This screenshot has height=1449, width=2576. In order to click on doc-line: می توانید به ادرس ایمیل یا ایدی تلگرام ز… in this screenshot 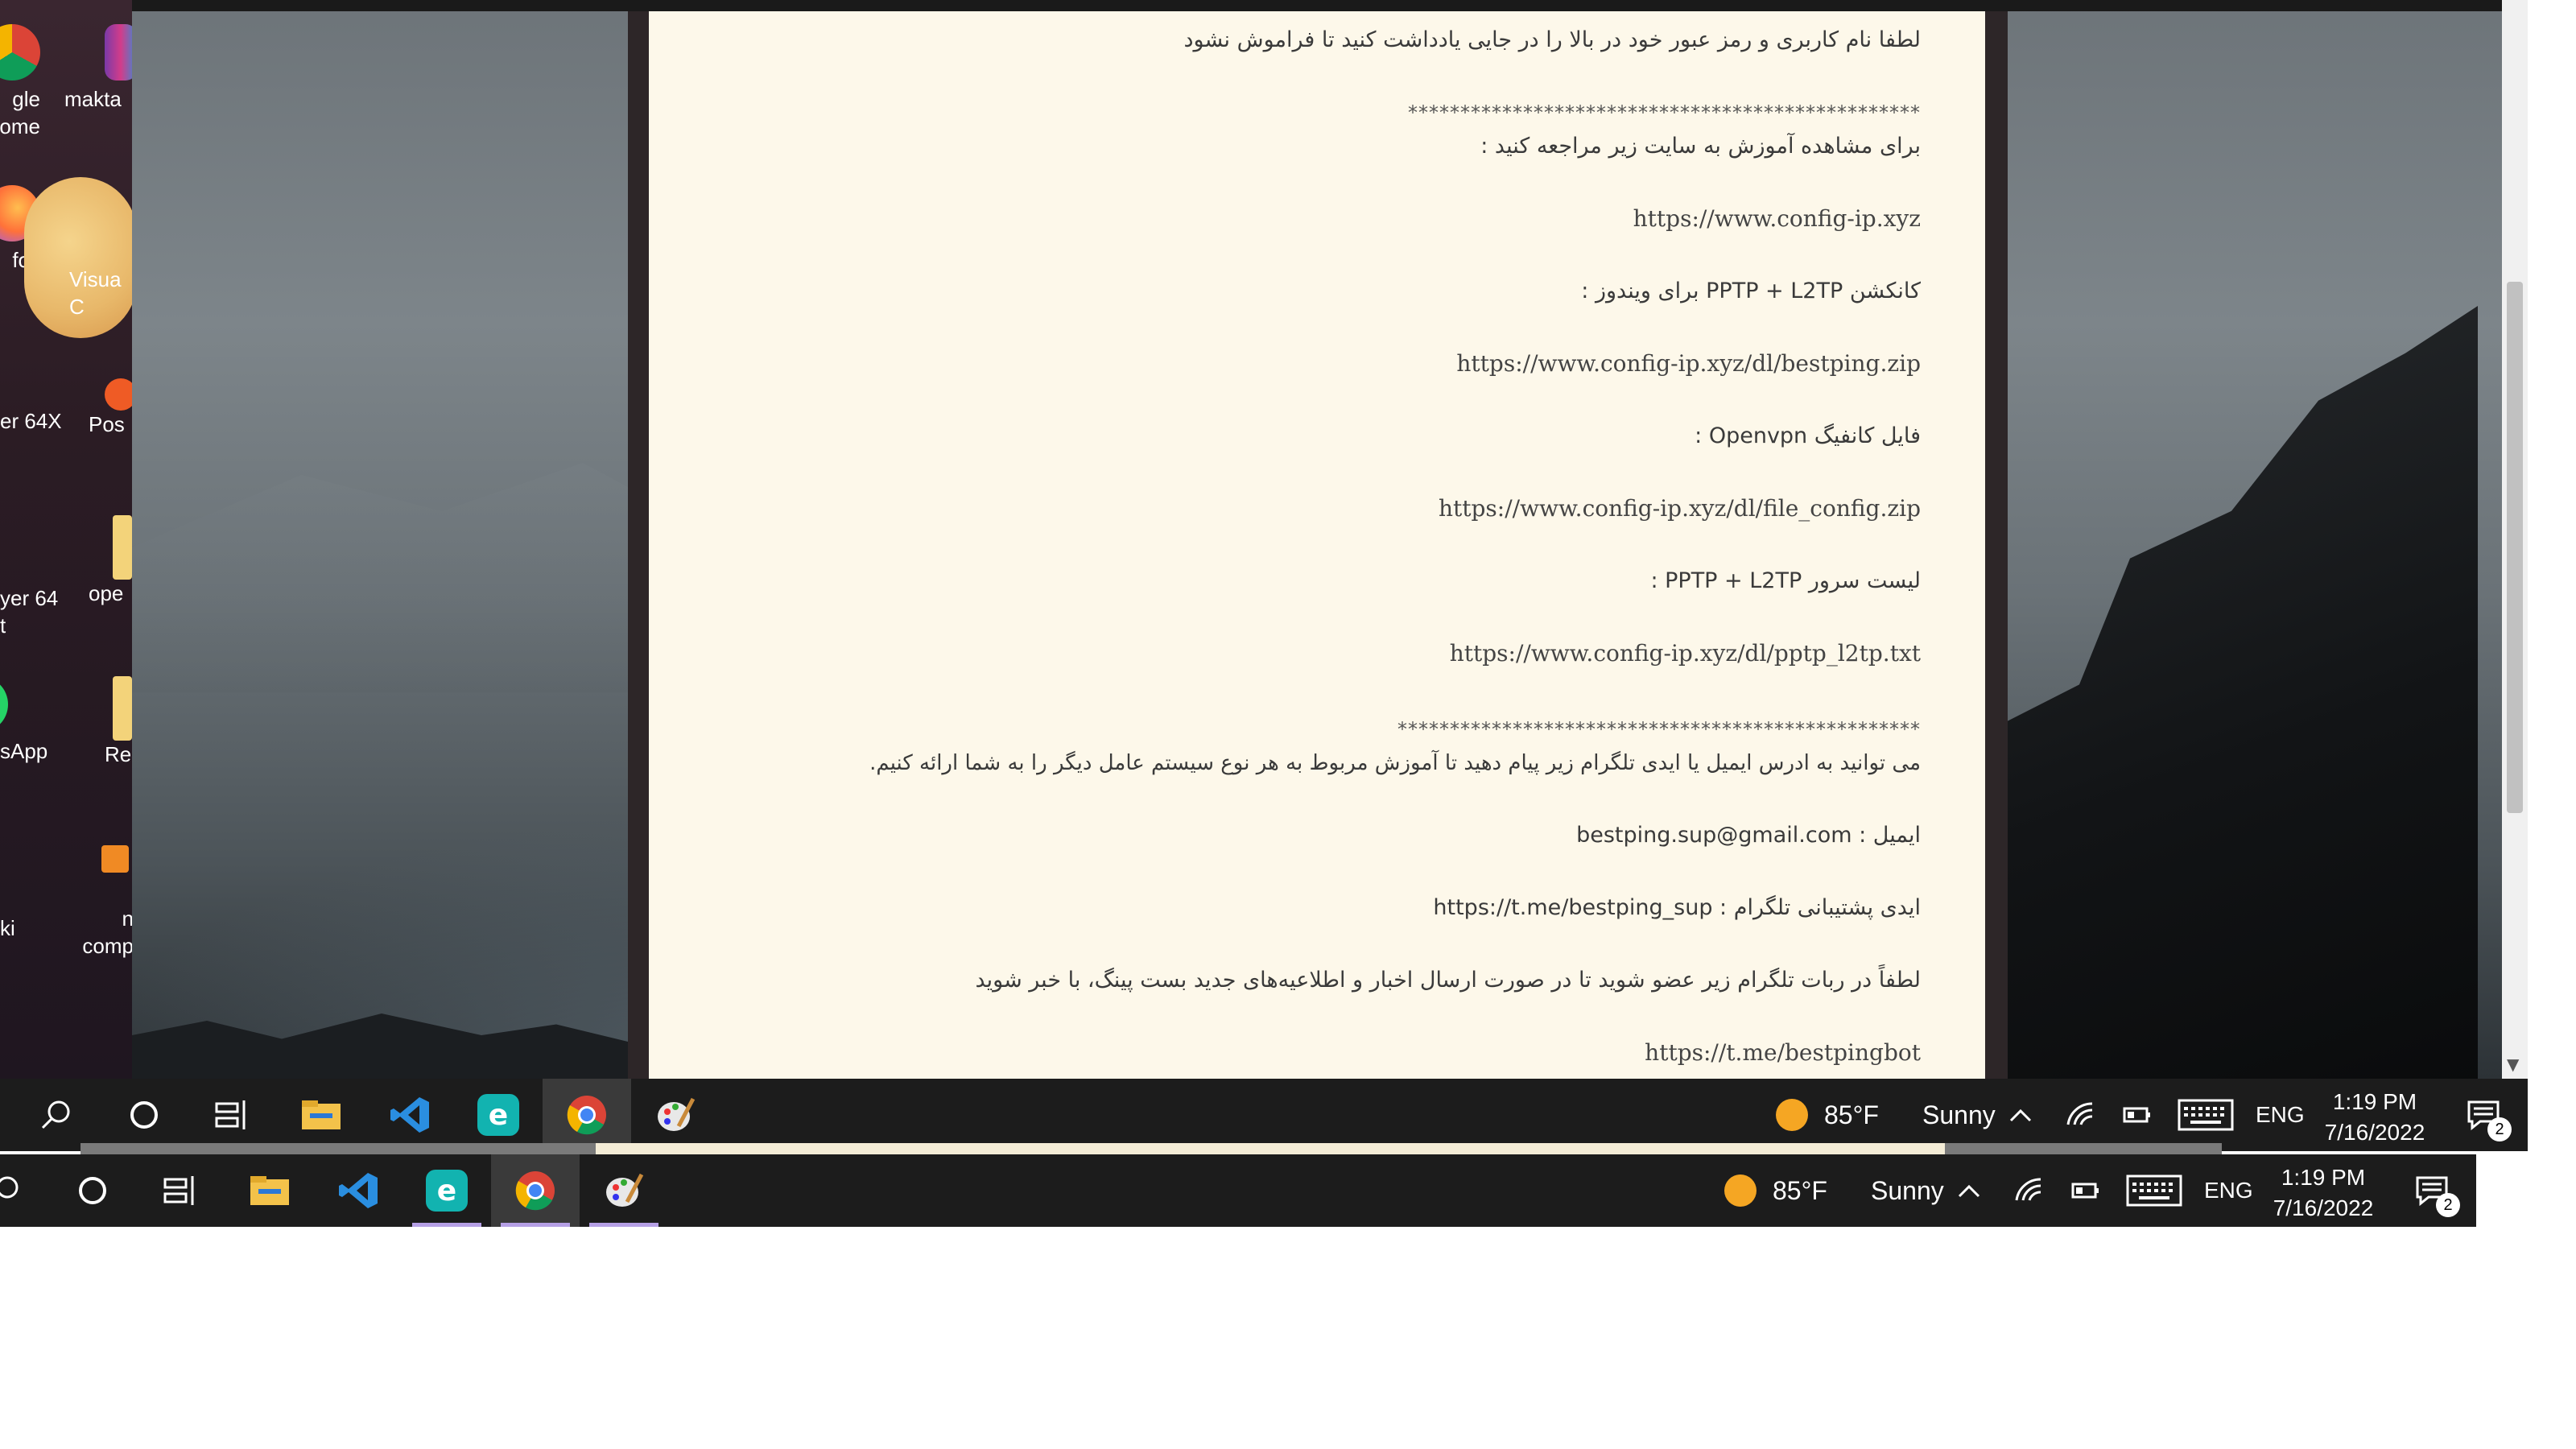, I will do `click(1395, 763)`.